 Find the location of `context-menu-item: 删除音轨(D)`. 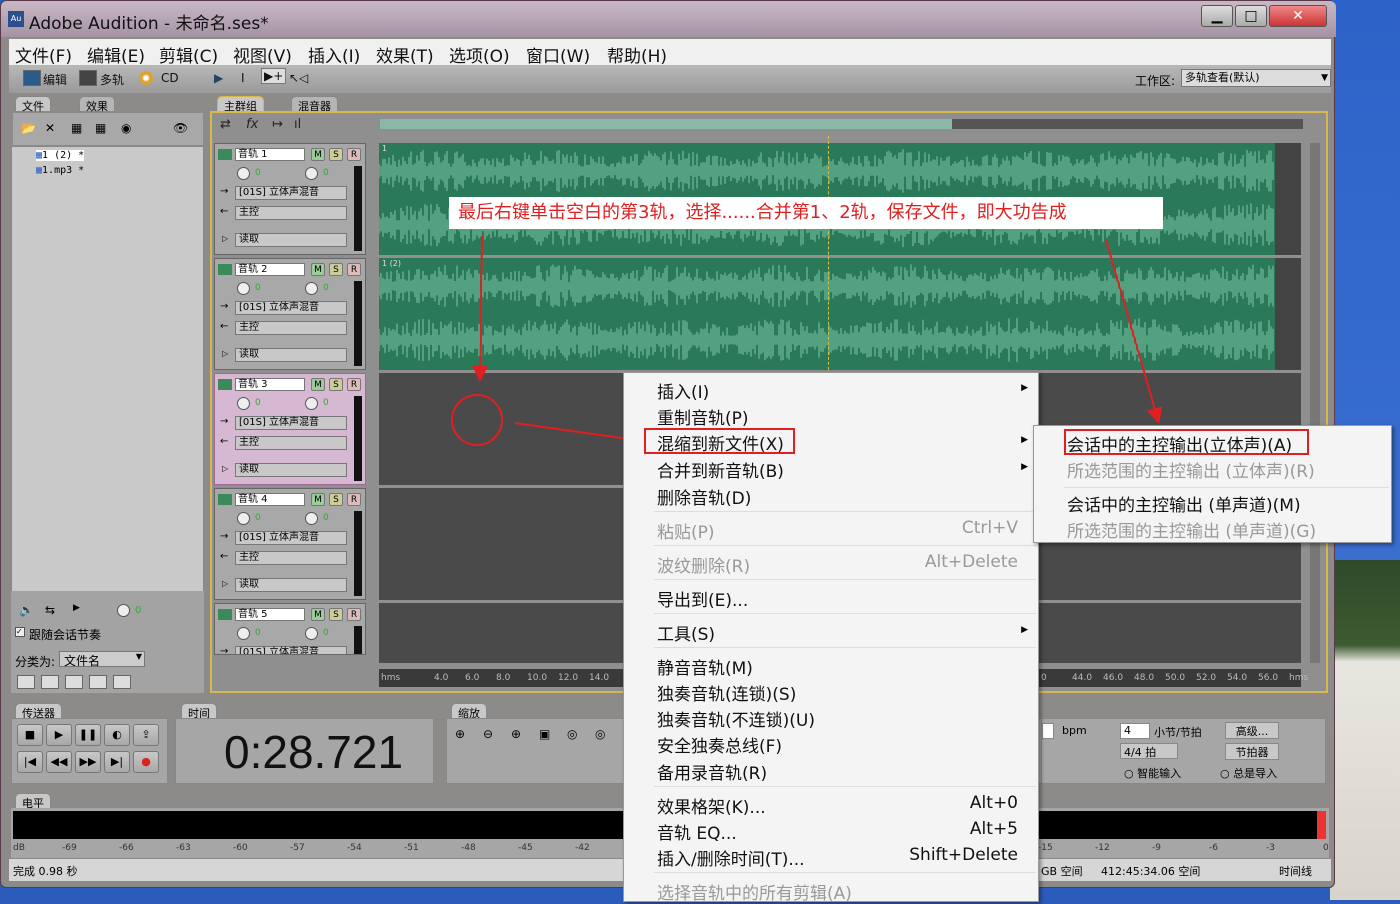

context-menu-item: 删除音轨(D) is located at coordinates (704, 496).